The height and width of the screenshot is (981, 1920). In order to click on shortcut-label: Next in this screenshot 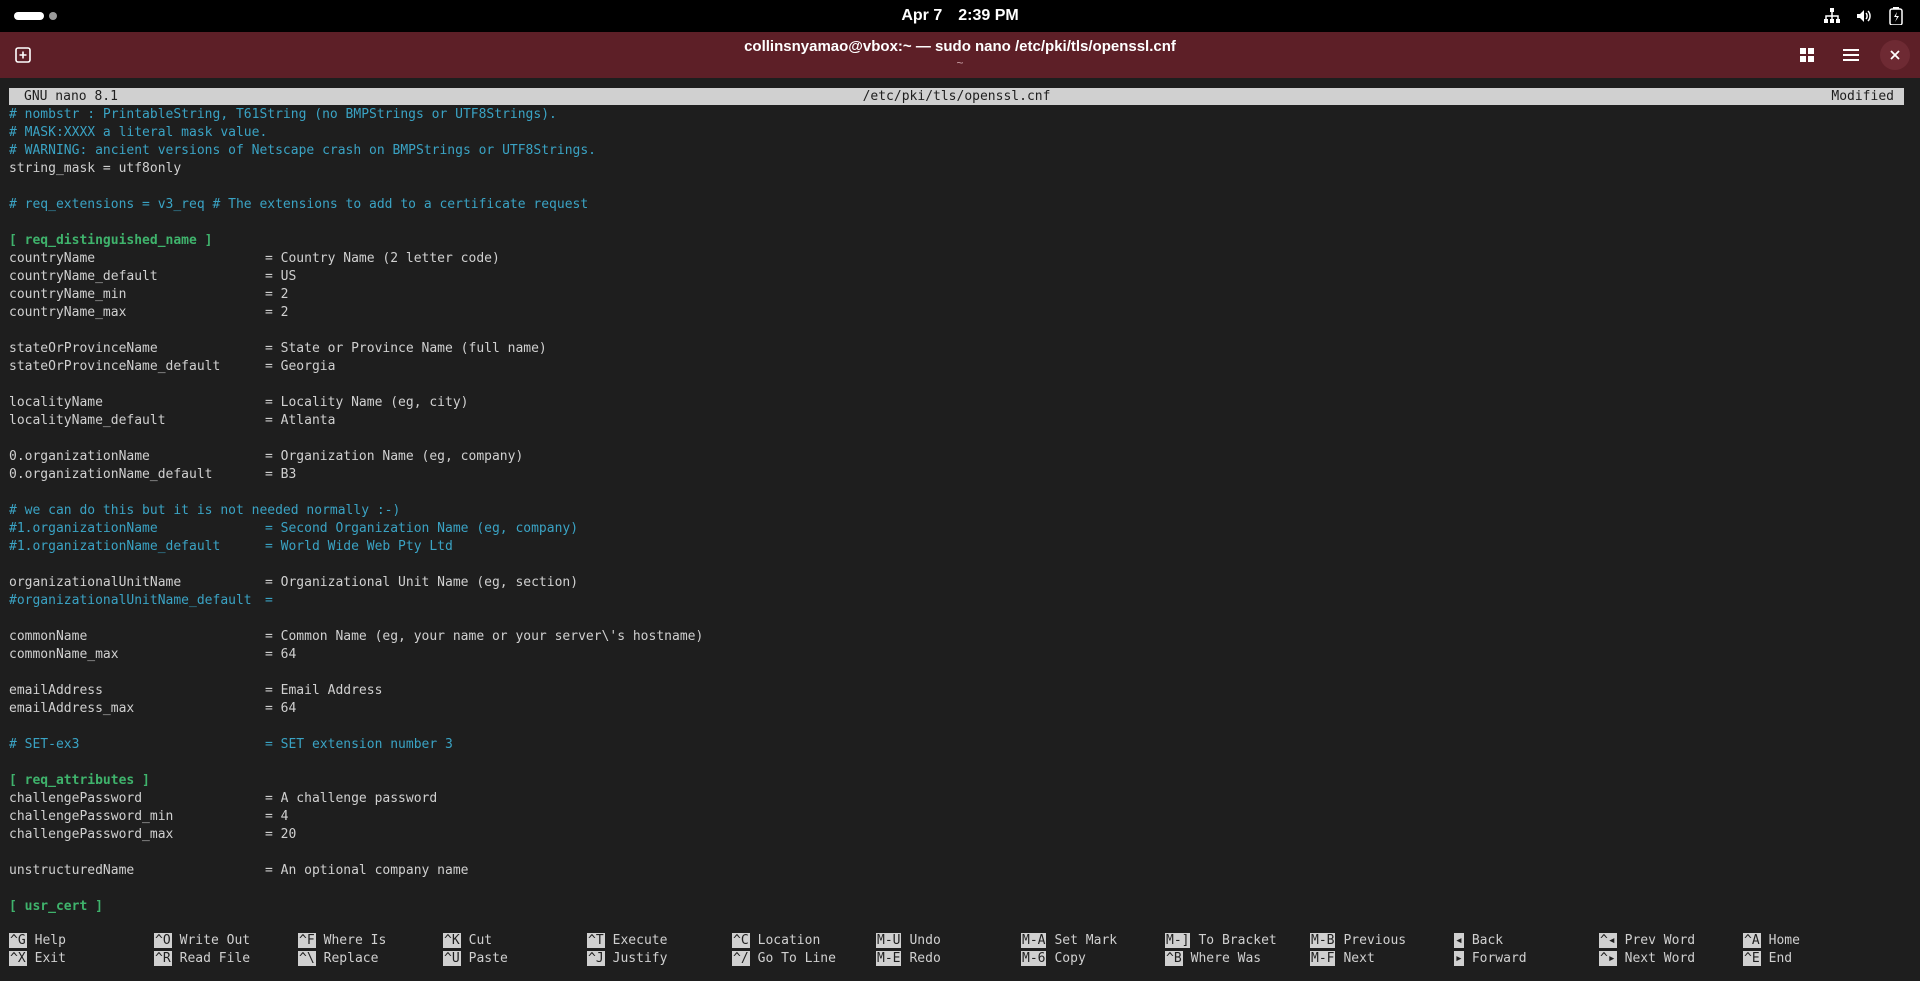, I will do `click(1359, 958)`.